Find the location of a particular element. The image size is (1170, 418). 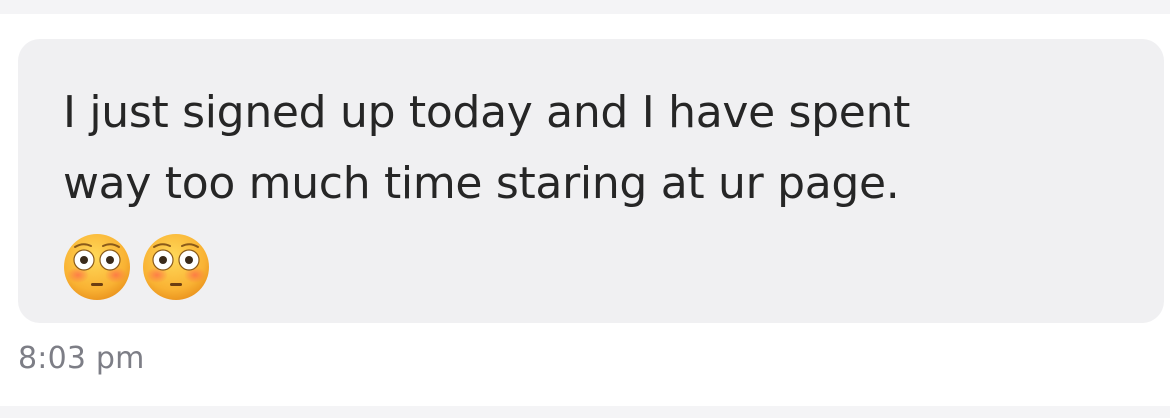

message-timestamp: 8:03 pm is located at coordinates (81, 358).